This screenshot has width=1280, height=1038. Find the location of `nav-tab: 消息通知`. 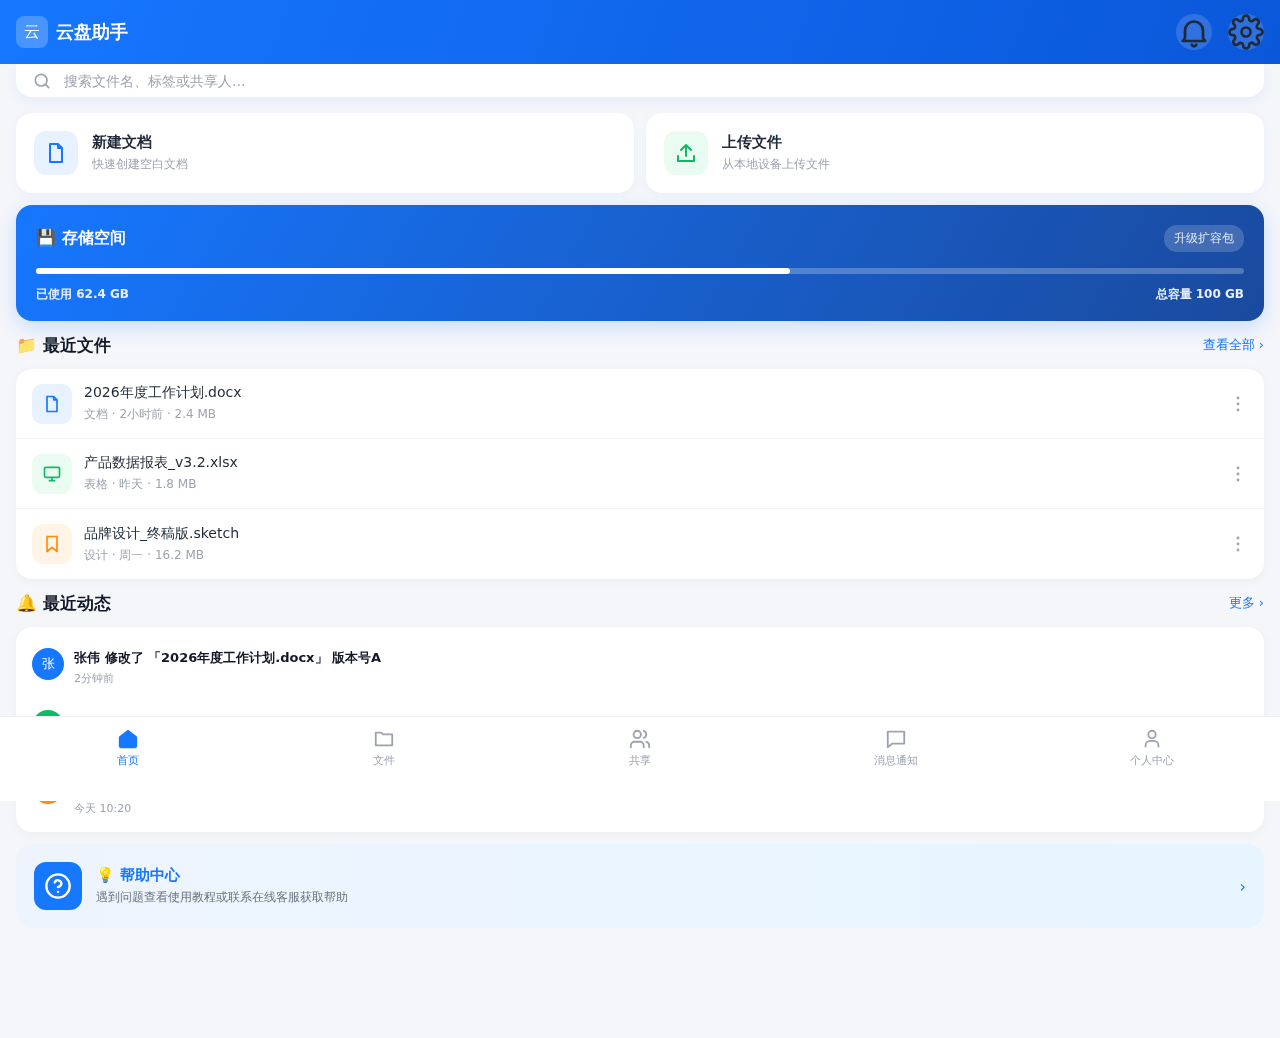

nav-tab: 消息通知 is located at coordinates (896, 742).